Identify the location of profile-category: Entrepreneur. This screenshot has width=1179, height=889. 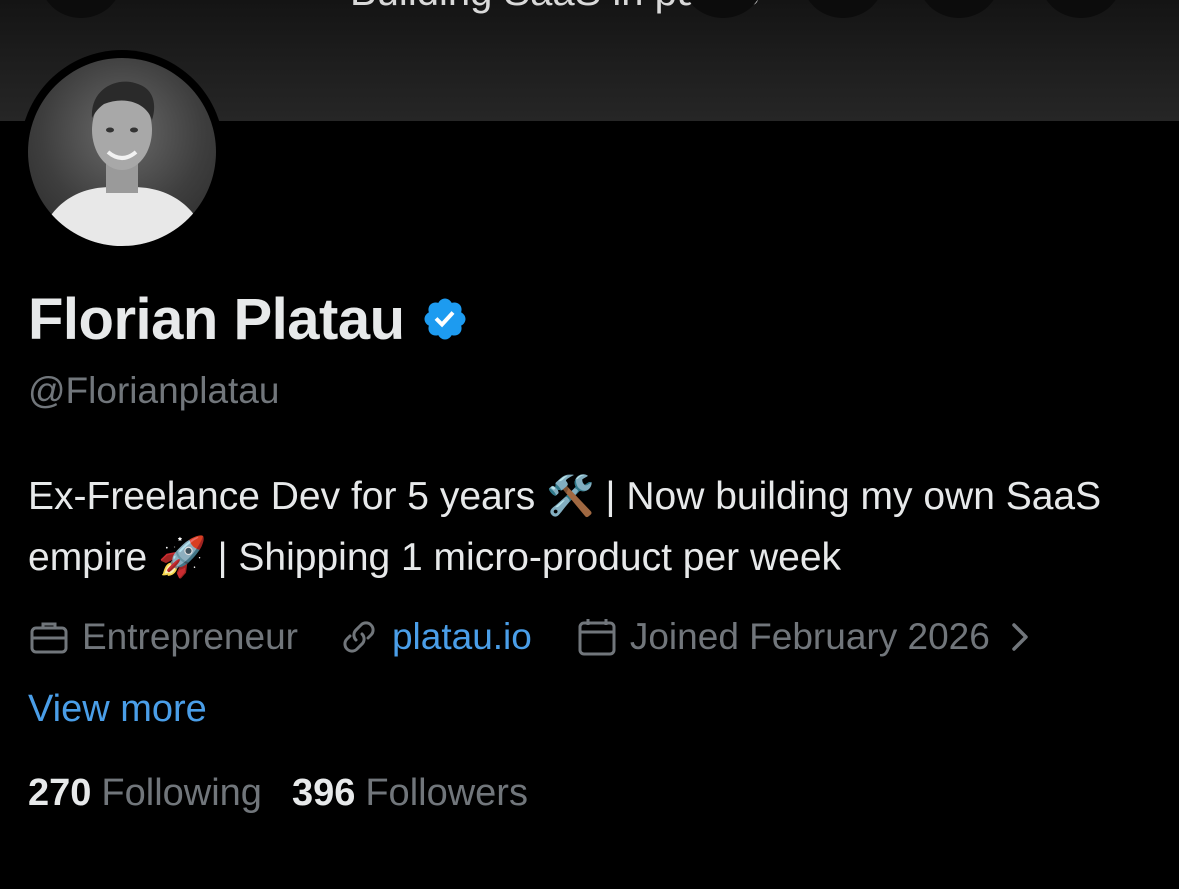
(163, 637).